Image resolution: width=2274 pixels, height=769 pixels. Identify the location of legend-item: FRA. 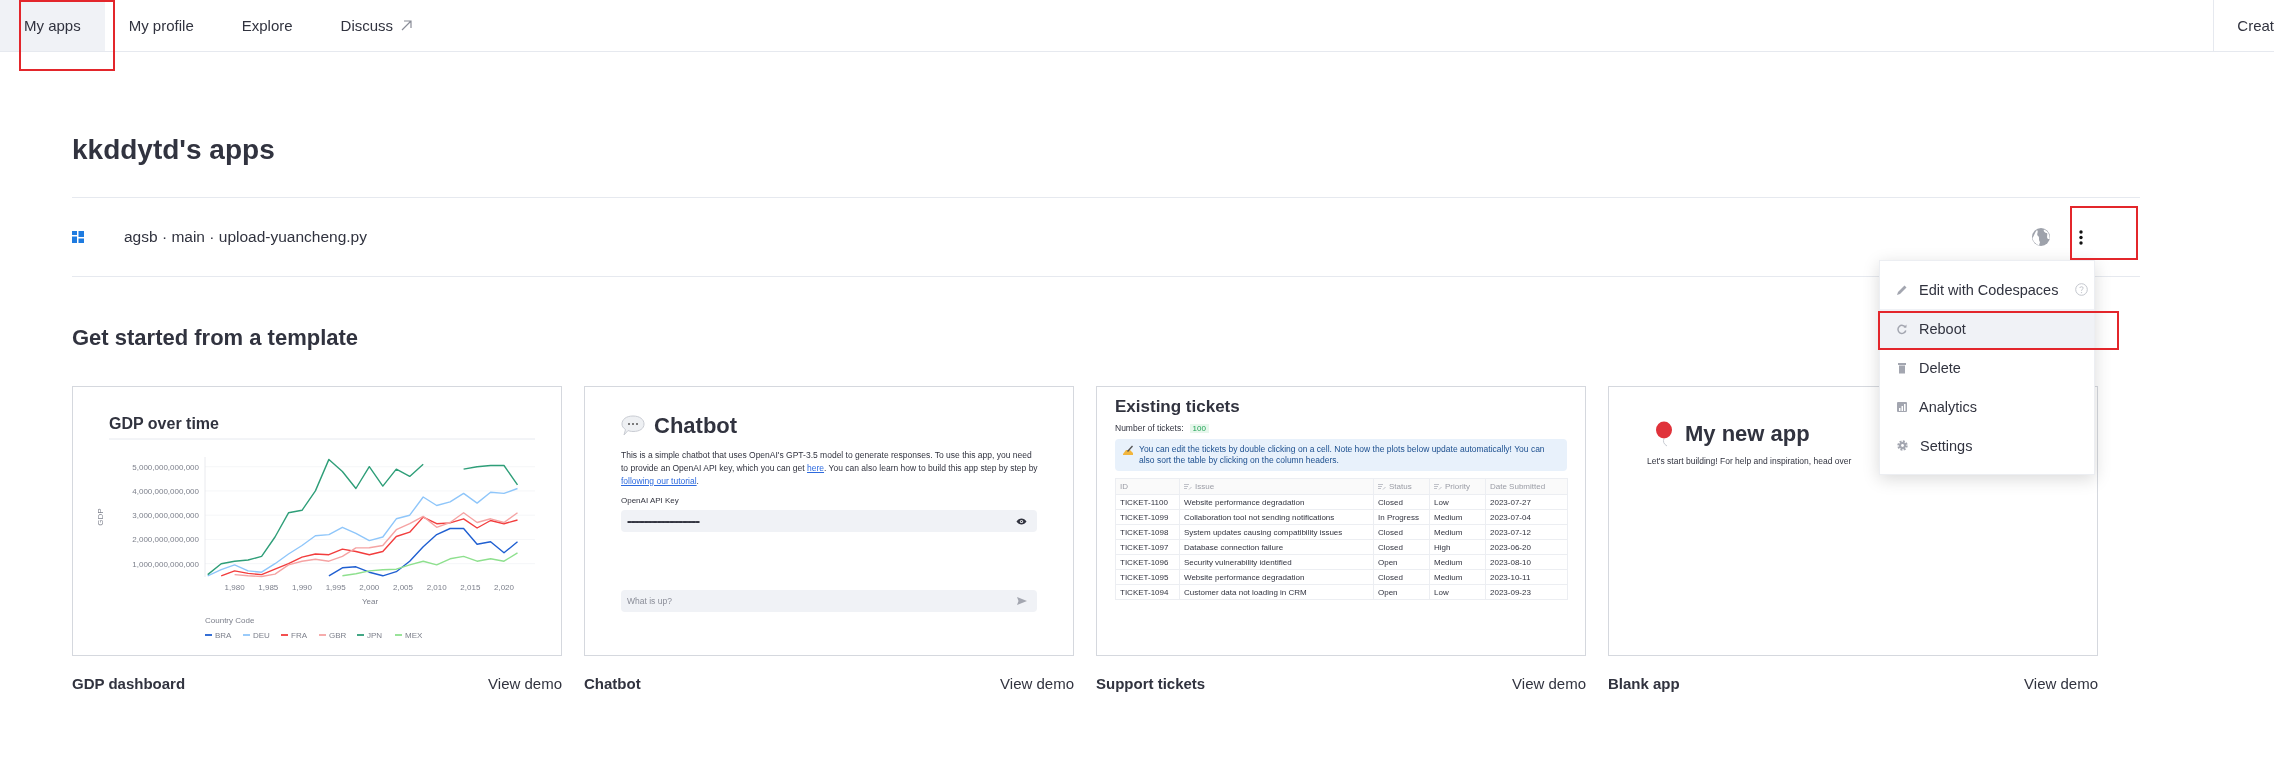
(293, 635).